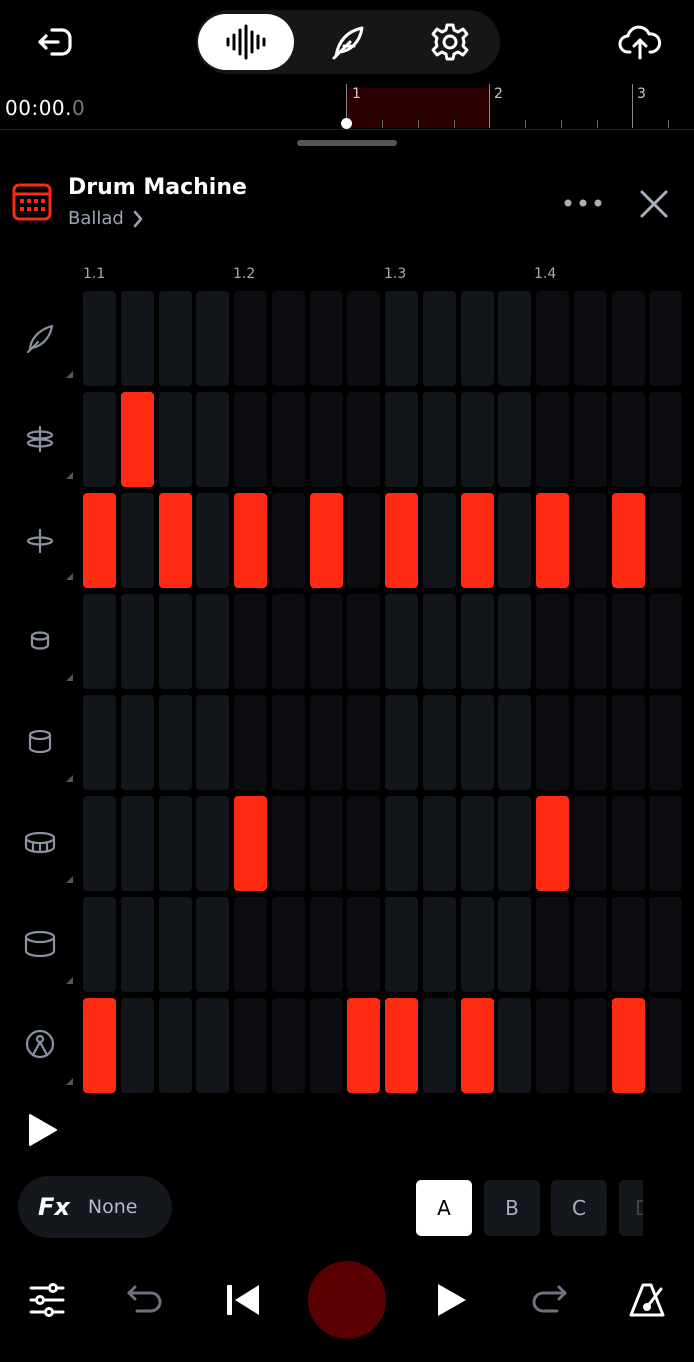  I want to click on mixer-button, so click(47, 1300).